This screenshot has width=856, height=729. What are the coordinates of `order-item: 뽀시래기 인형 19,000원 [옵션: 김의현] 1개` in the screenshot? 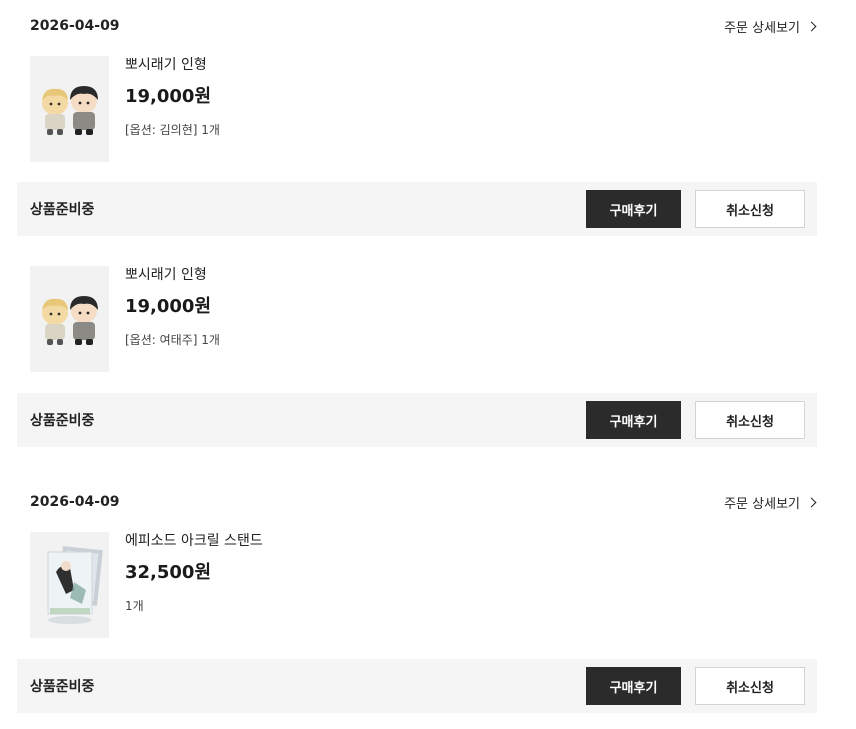 It's located at (410, 109).